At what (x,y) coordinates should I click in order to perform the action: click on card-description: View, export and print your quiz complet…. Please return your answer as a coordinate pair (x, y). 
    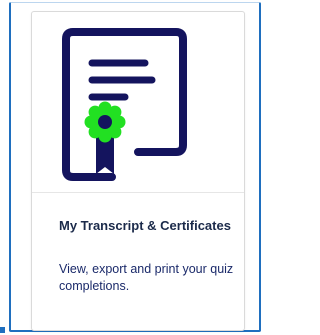
    Looking at the image, I should click on (146, 277).